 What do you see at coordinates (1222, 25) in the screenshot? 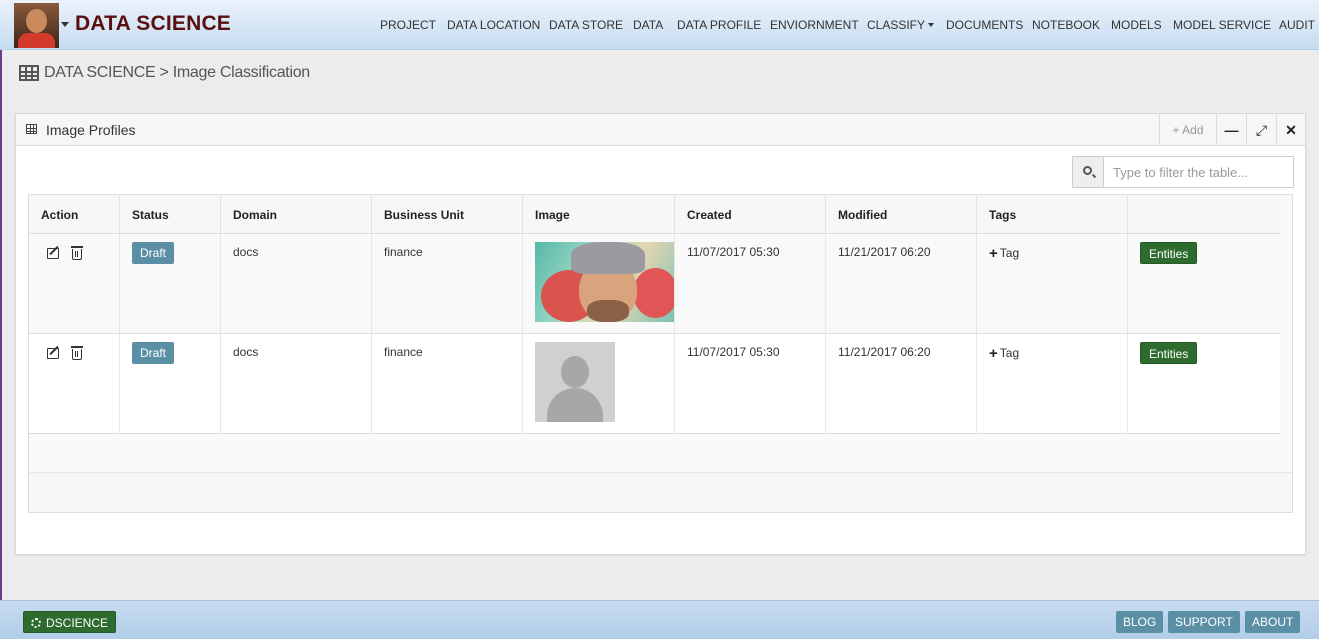
I see `nav-model-service: MODEL SERVICE` at bounding box center [1222, 25].